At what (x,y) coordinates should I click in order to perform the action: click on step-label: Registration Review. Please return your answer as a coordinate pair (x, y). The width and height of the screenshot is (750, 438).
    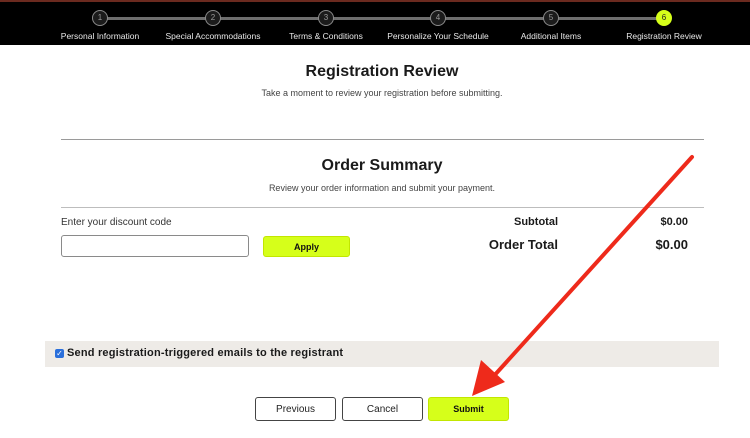
    Looking at the image, I should click on (664, 36).